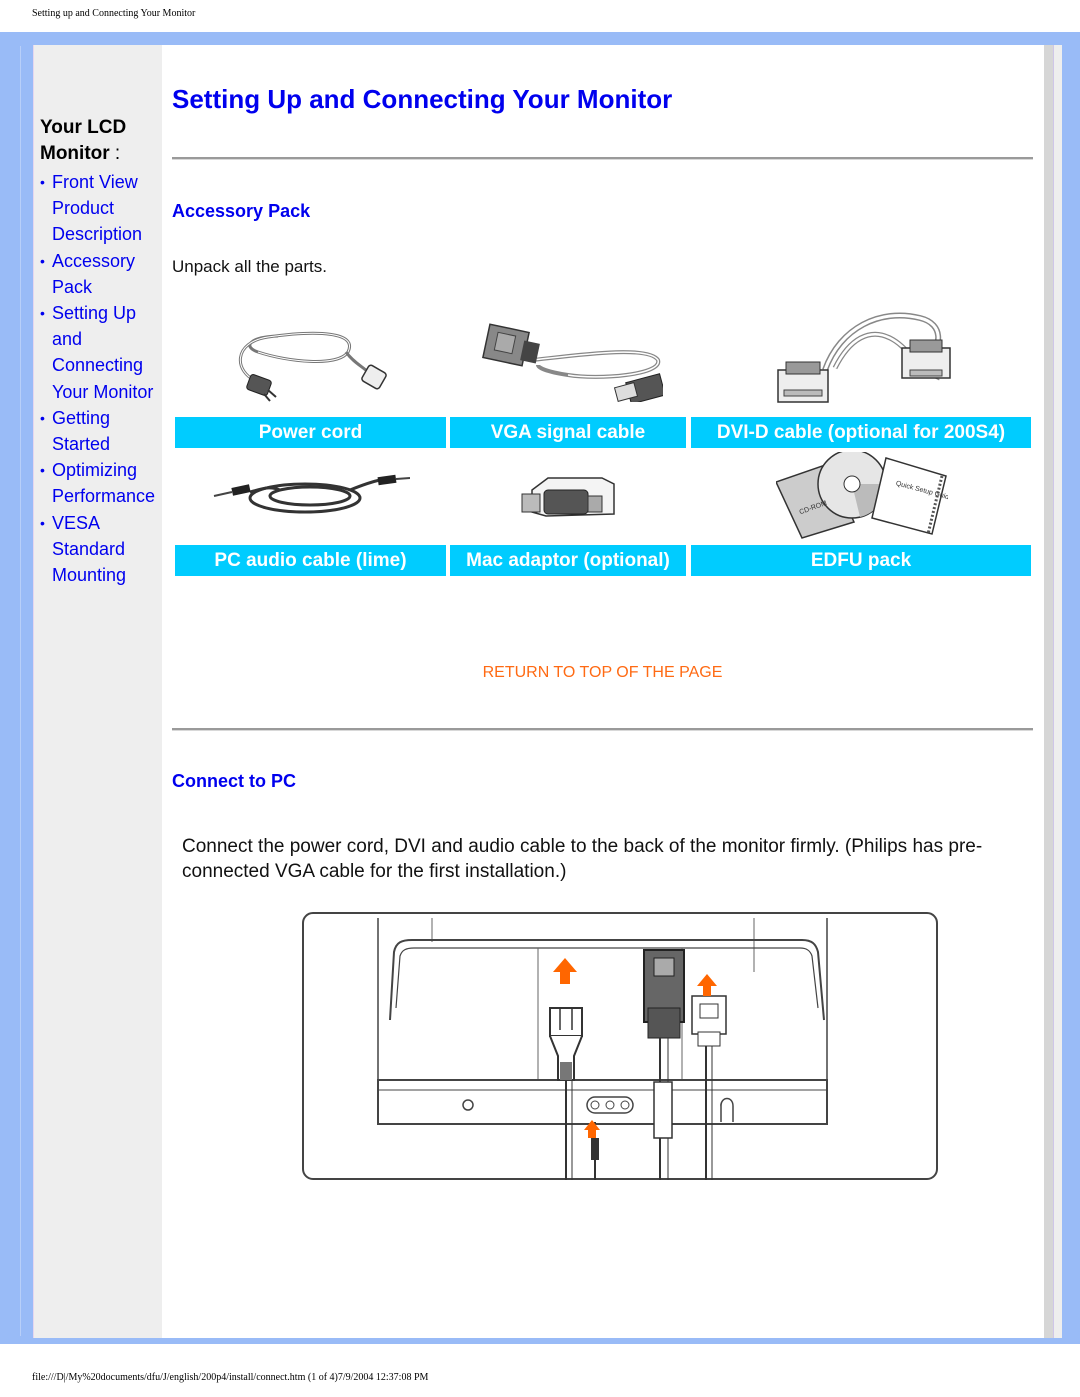  What do you see at coordinates (311, 494) in the screenshot?
I see `audio-cable-image` at bounding box center [311, 494].